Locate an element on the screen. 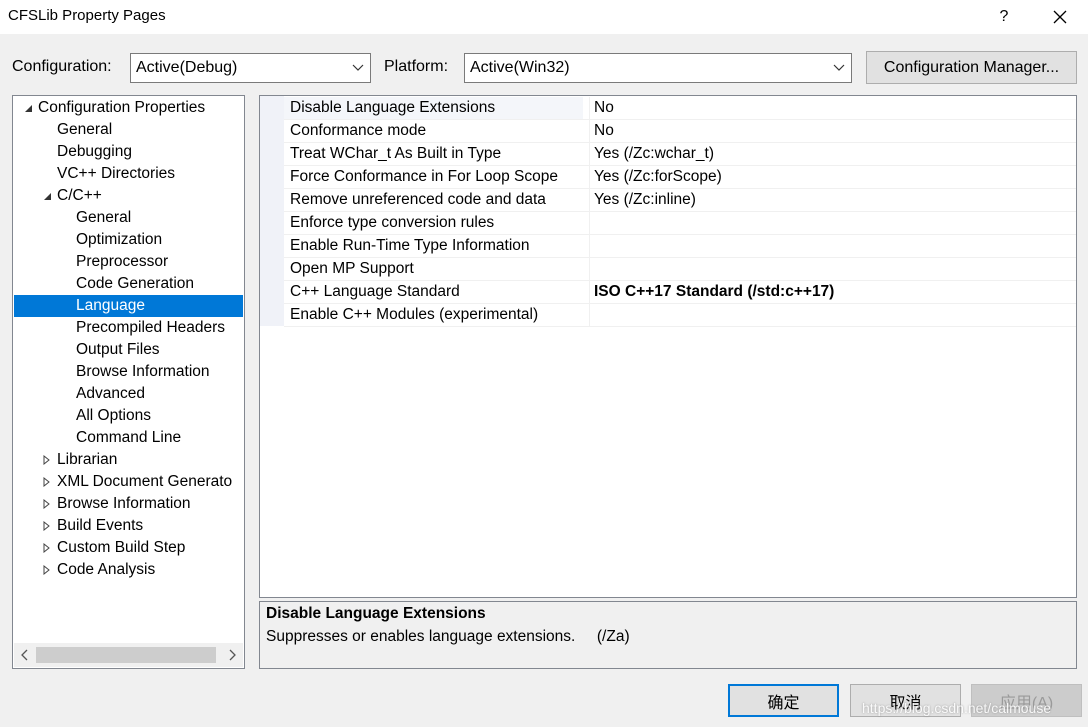 Image resolution: width=1088 pixels, height=727 pixels. help-button: ? is located at coordinates (1004, 17).